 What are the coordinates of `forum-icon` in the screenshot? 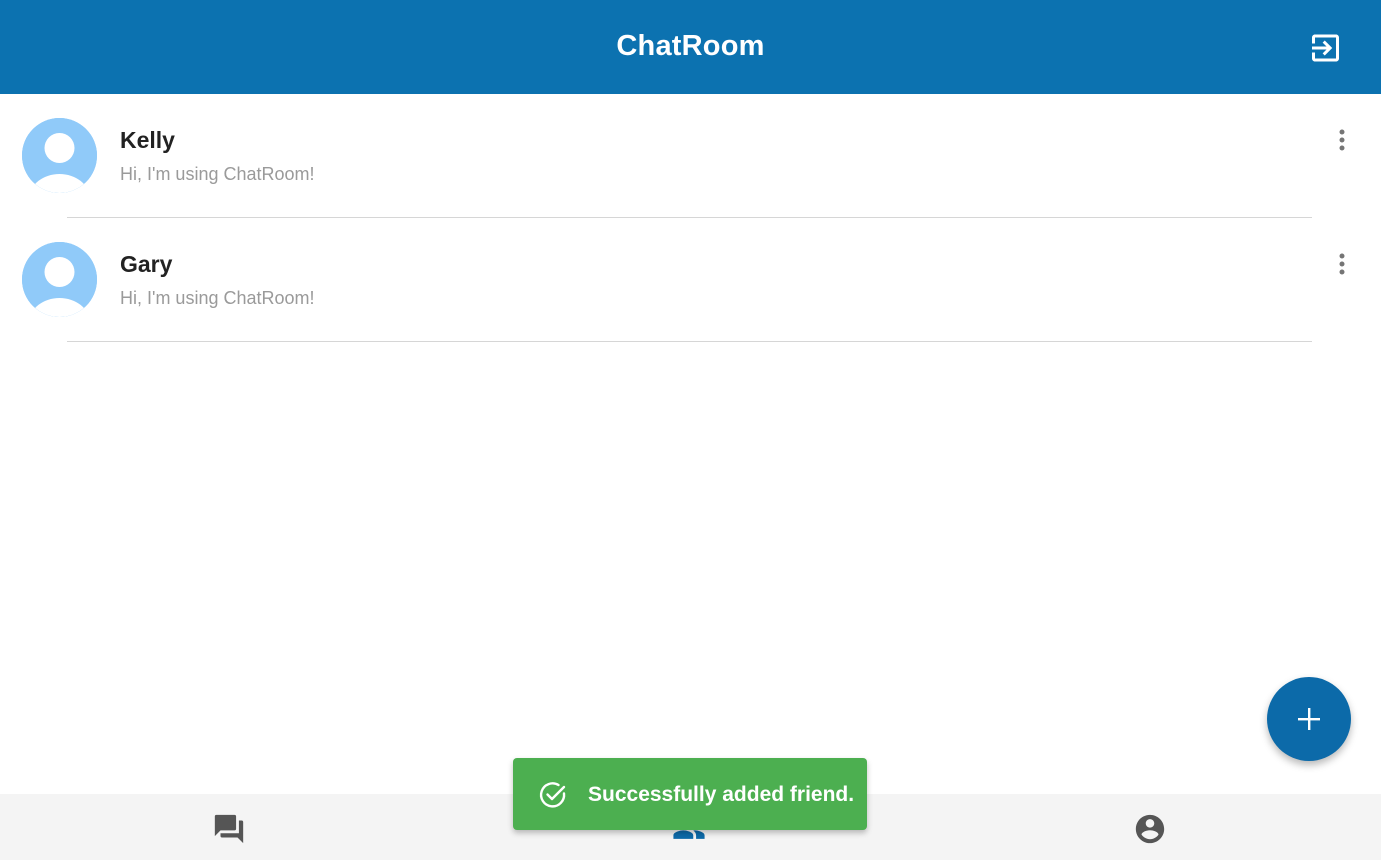 It's located at (229, 829).